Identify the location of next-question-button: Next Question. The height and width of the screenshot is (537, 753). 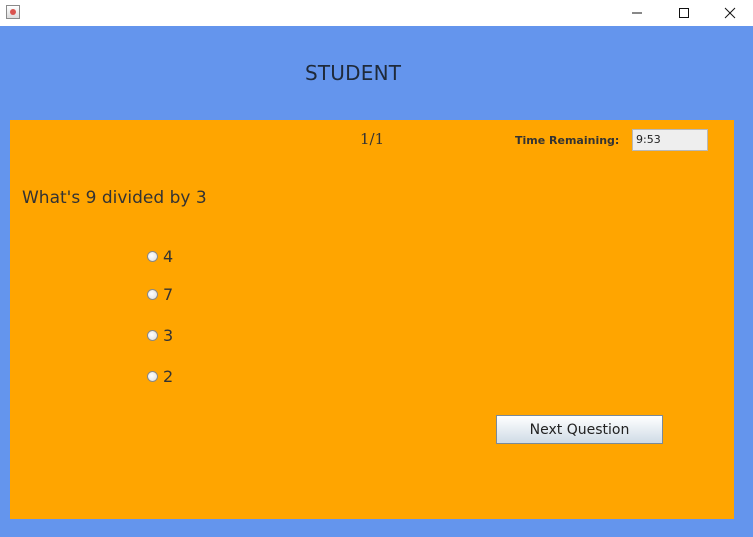
(579, 429).